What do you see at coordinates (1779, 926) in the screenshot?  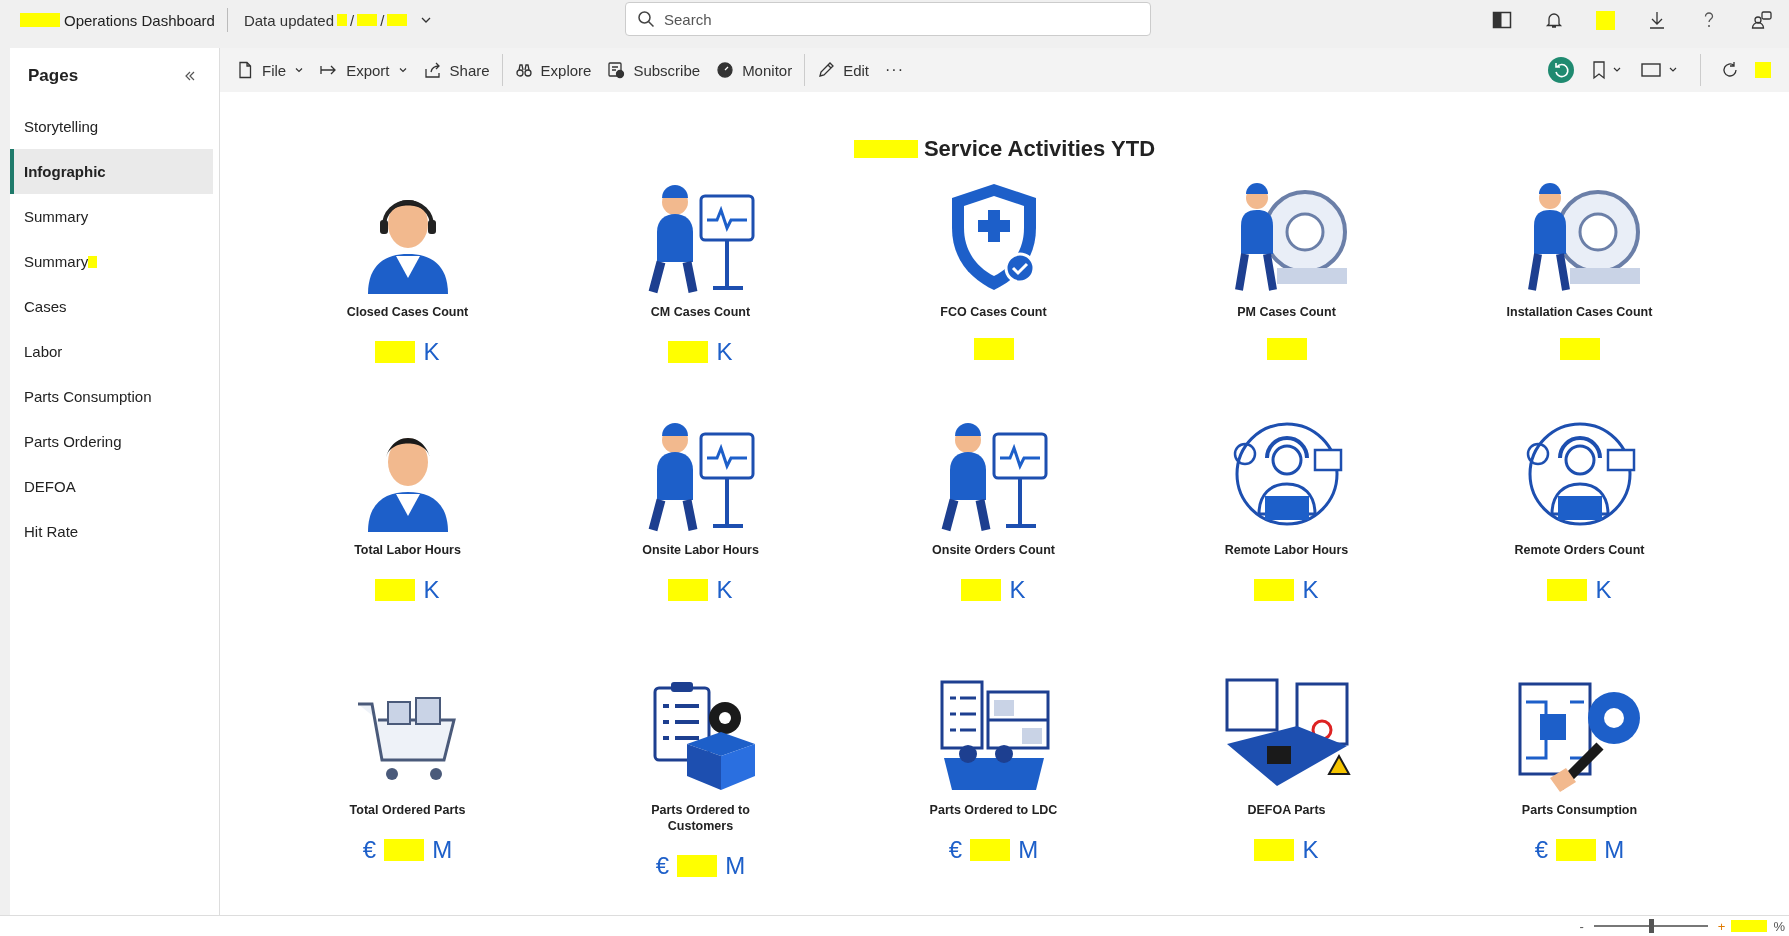 I see `zoom-reading: %` at bounding box center [1779, 926].